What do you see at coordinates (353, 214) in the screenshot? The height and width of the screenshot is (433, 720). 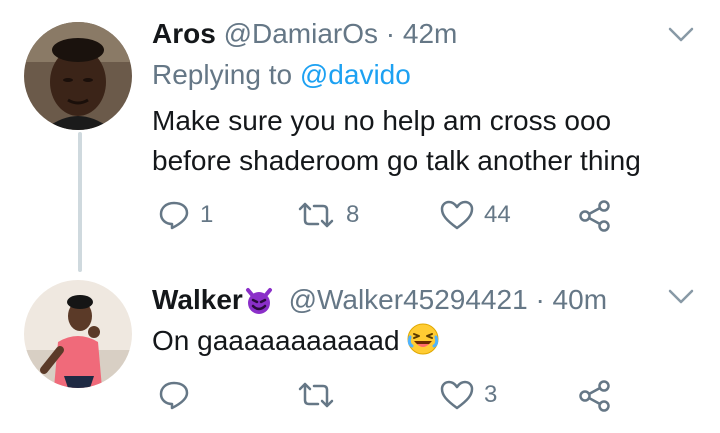 I see `retweet-count: 8` at bounding box center [353, 214].